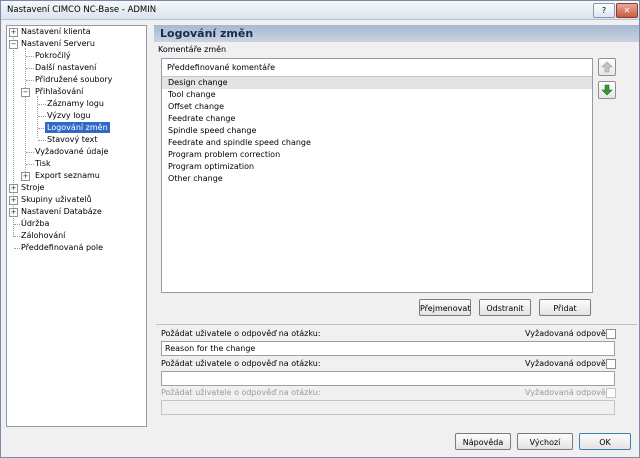 This screenshot has width=640, height=458. What do you see at coordinates (72, 139) in the screenshot?
I see `tree-item-stavovy-text: Stavový text` at bounding box center [72, 139].